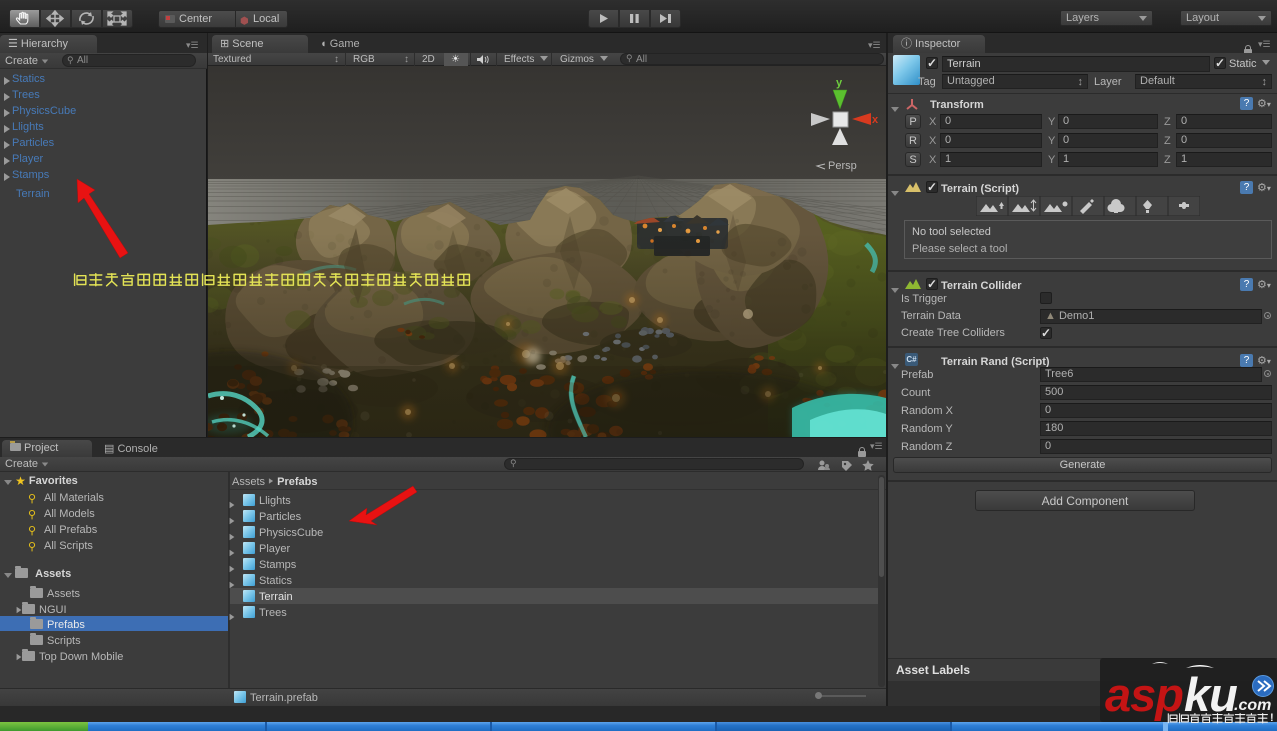  Describe the element at coordinates (1144, 694) in the screenshot. I see `svg-text: asp` at that location.